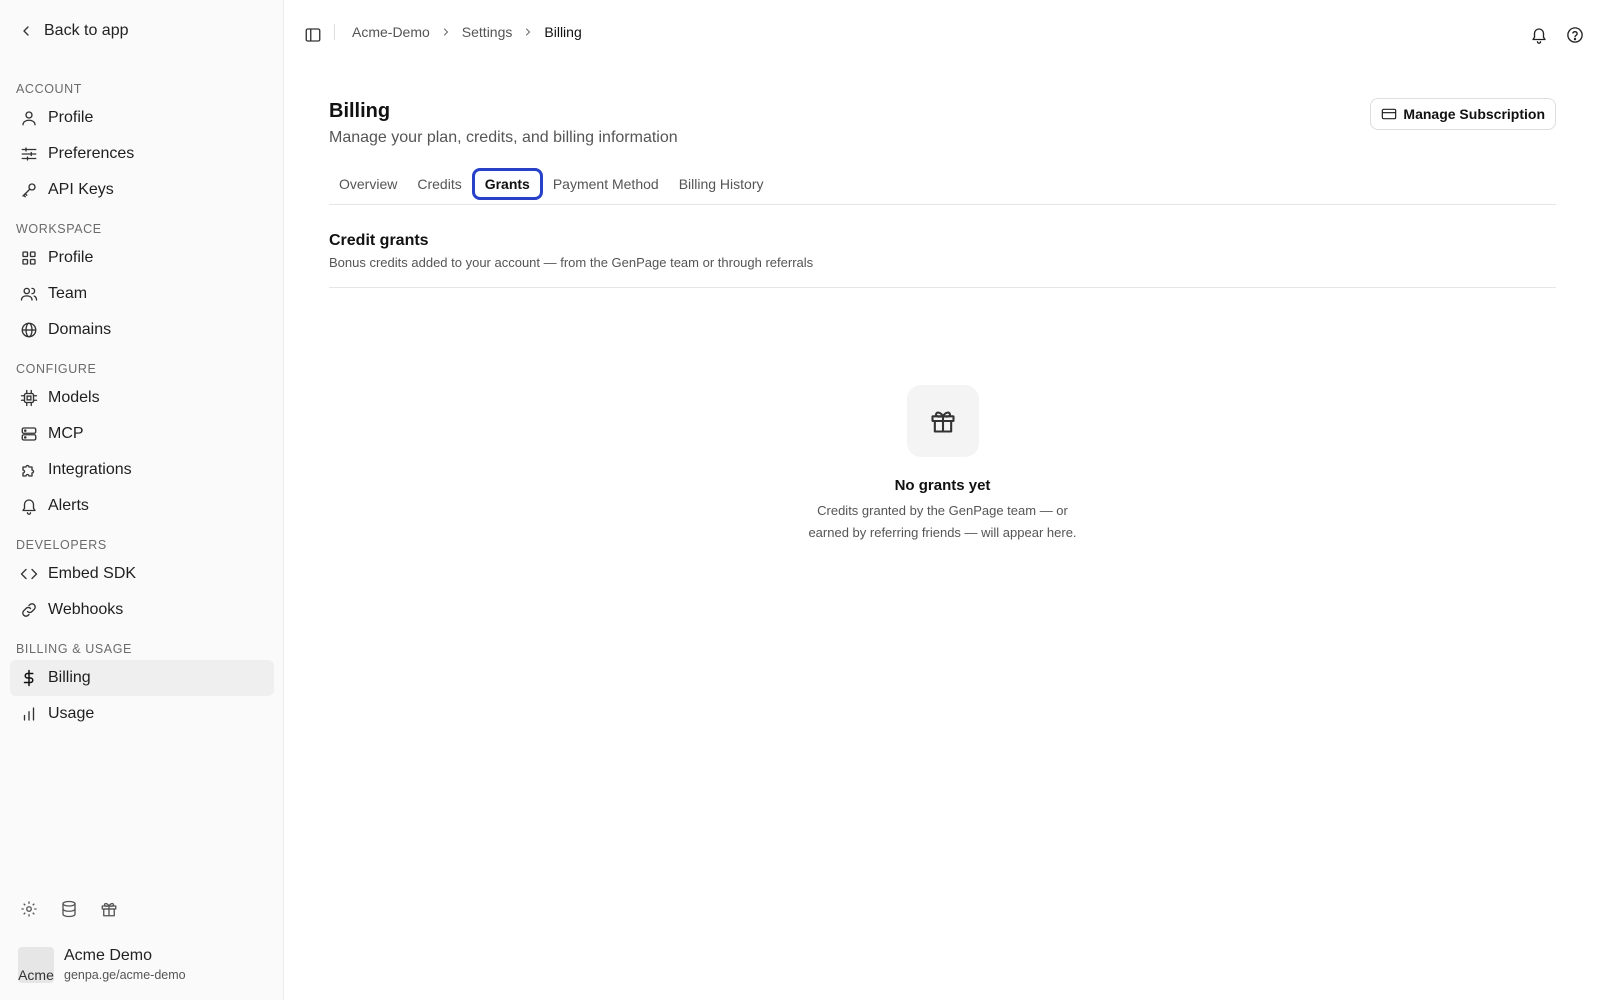  Describe the element at coordinates (142, 714) in the screenshot. I see `sidebar-item-usage: Usage` at that location.